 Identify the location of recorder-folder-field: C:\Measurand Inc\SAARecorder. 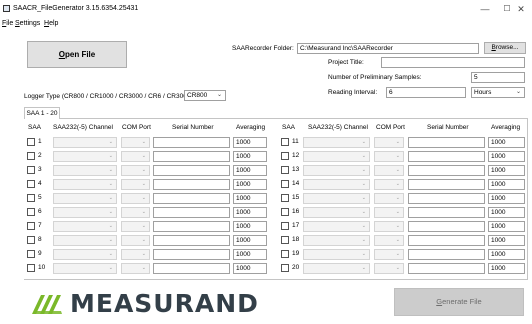
(388, 48).